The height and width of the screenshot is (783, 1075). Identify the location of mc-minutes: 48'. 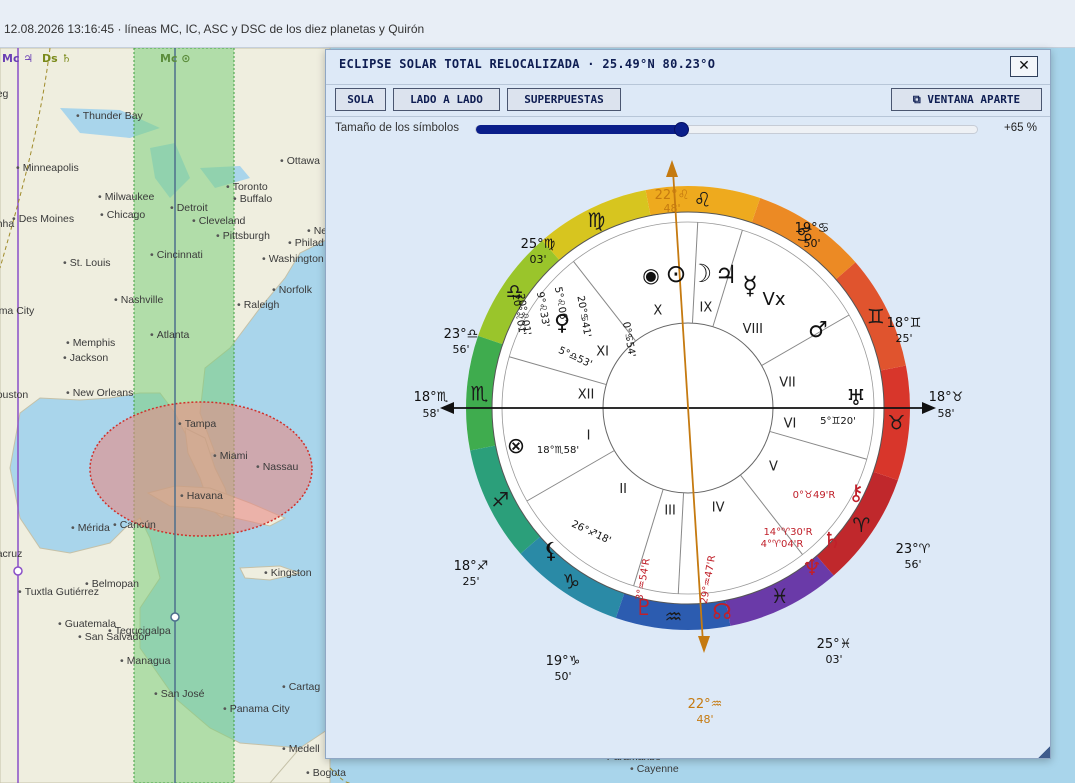
(671, 208).